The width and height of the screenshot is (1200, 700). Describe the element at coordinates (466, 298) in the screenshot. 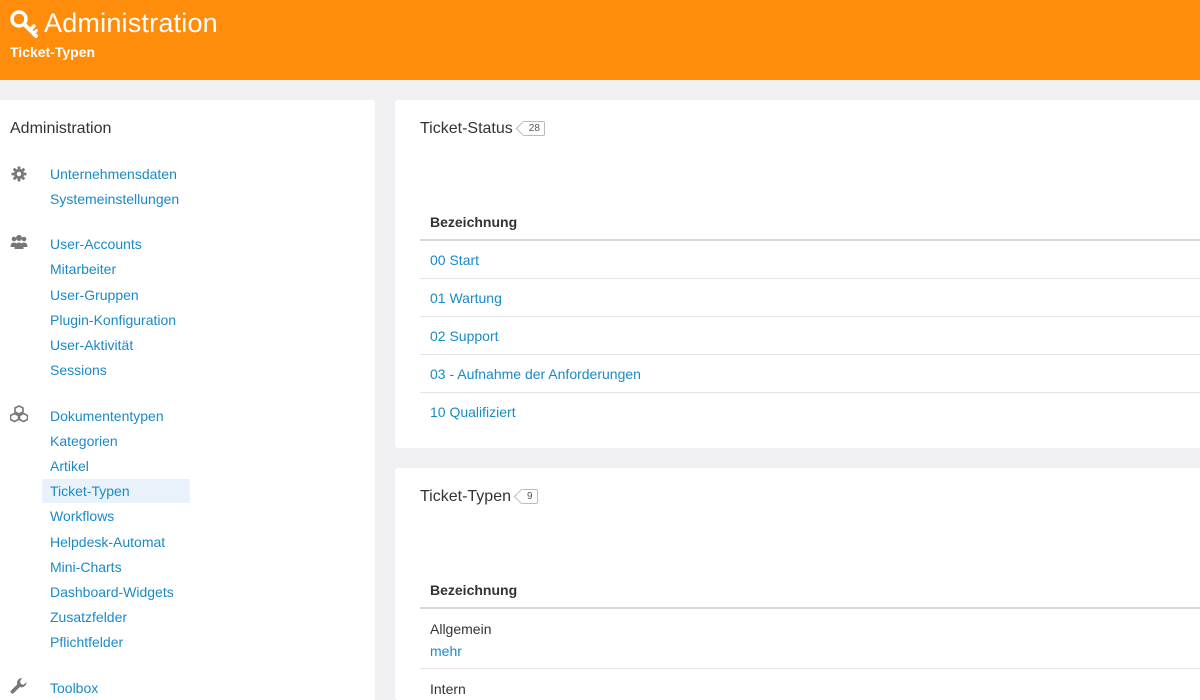

I see `ticket-status-link: 01 Wartung` at that location.